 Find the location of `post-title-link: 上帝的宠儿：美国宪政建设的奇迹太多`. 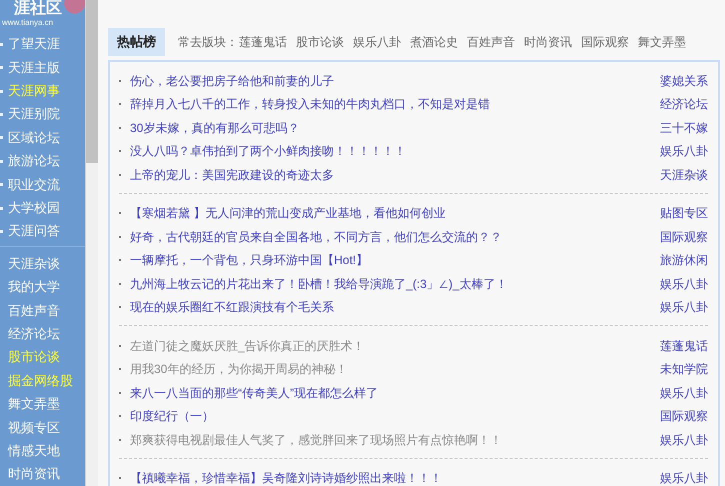

post-title-link: 上帝的宠儿：美国宪政建设的奇迹太多 is located at coordinates (232, 175).